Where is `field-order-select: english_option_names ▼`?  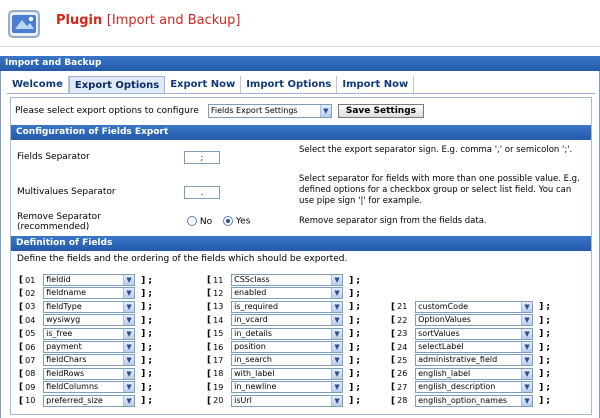 field-order-select: english_option_names ▼ is located at coordinates (474, 400).